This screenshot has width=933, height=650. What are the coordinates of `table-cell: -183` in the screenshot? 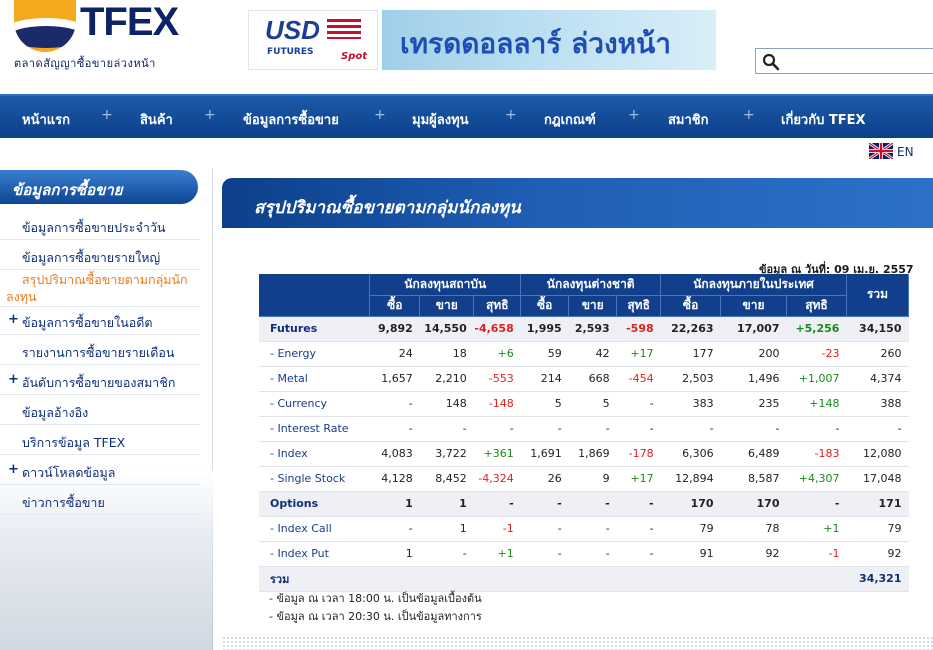 It's located at (816, 454).